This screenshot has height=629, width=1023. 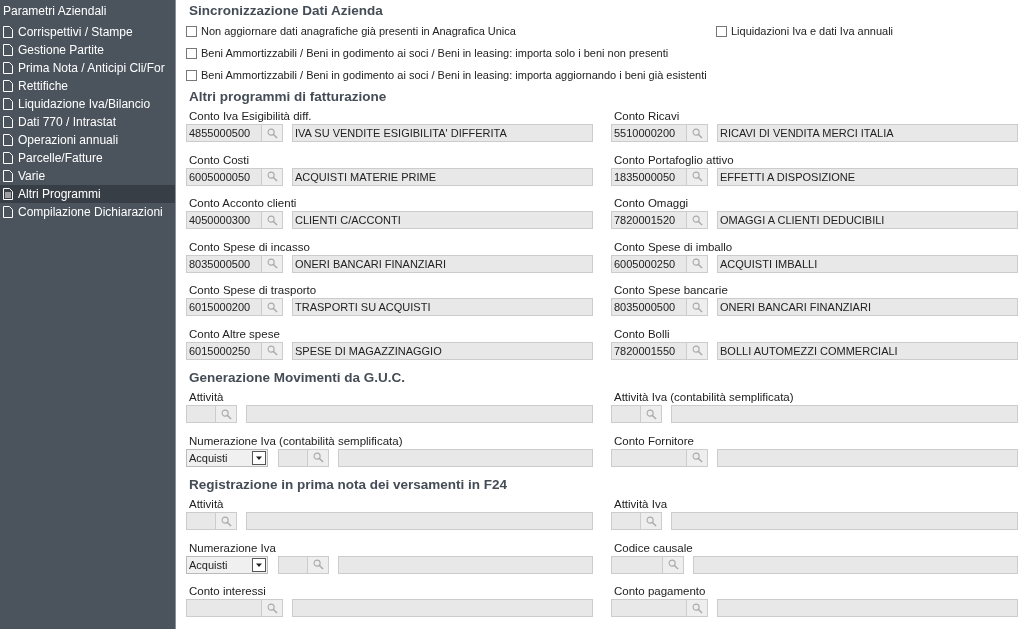 What do you see at coordinates (451, 53) in the screenshot?
I see `checkbox-option: Beni Ammortizzabili / Beni in godimento ai soci / Beni in leasing: importa solo i beni non presenti` at bounding box center [451, 53].